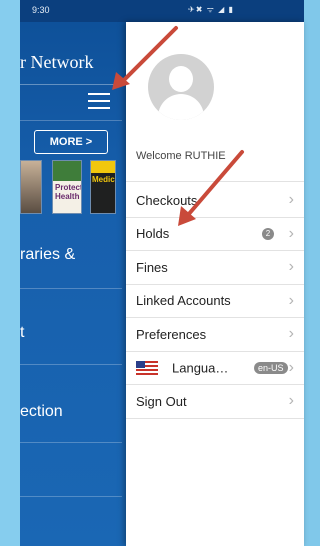  Describe the element at coordinates (41, 10) in the screenshot. I see `status-time: 9:30` at that location.